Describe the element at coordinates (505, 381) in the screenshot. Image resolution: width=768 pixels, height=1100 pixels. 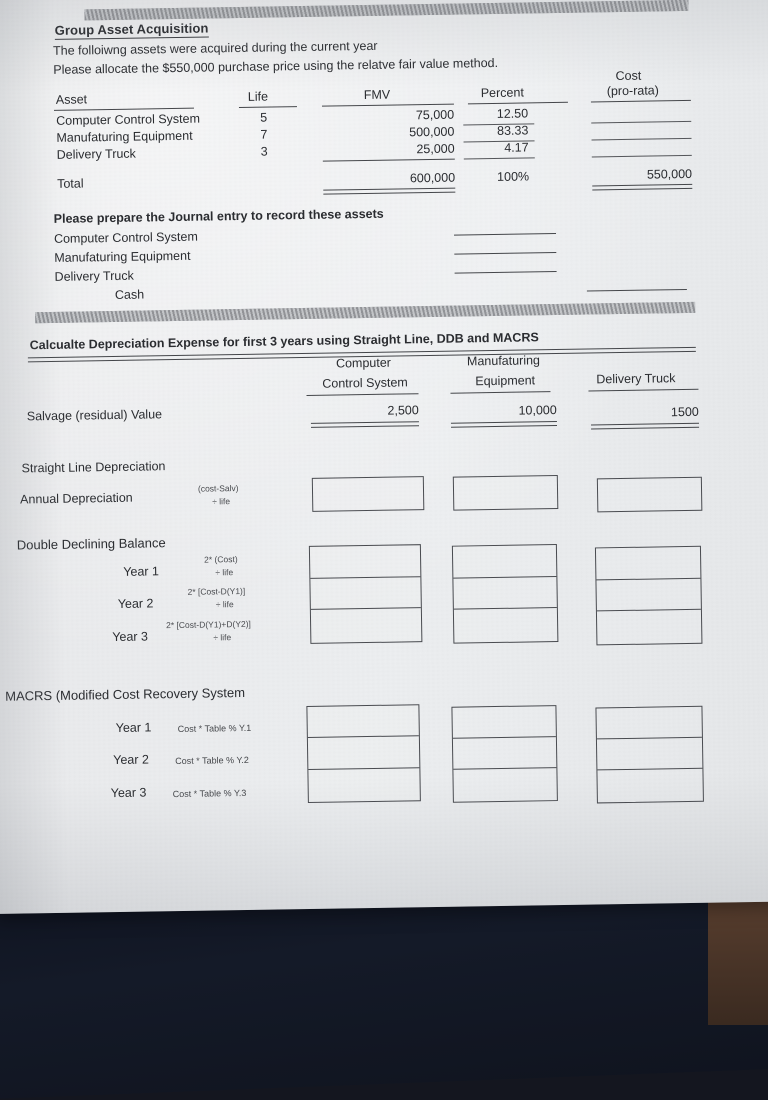
I see `dep-column-header-line2: Equipment` at that location.